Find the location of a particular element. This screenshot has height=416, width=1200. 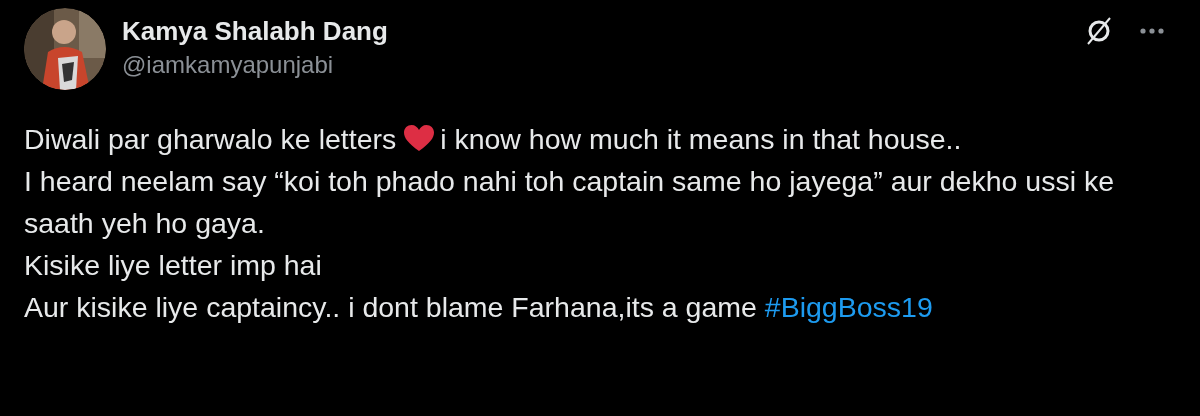

tweet-text: Kisike liye letter imp hai is located at coordinates (173, 265).